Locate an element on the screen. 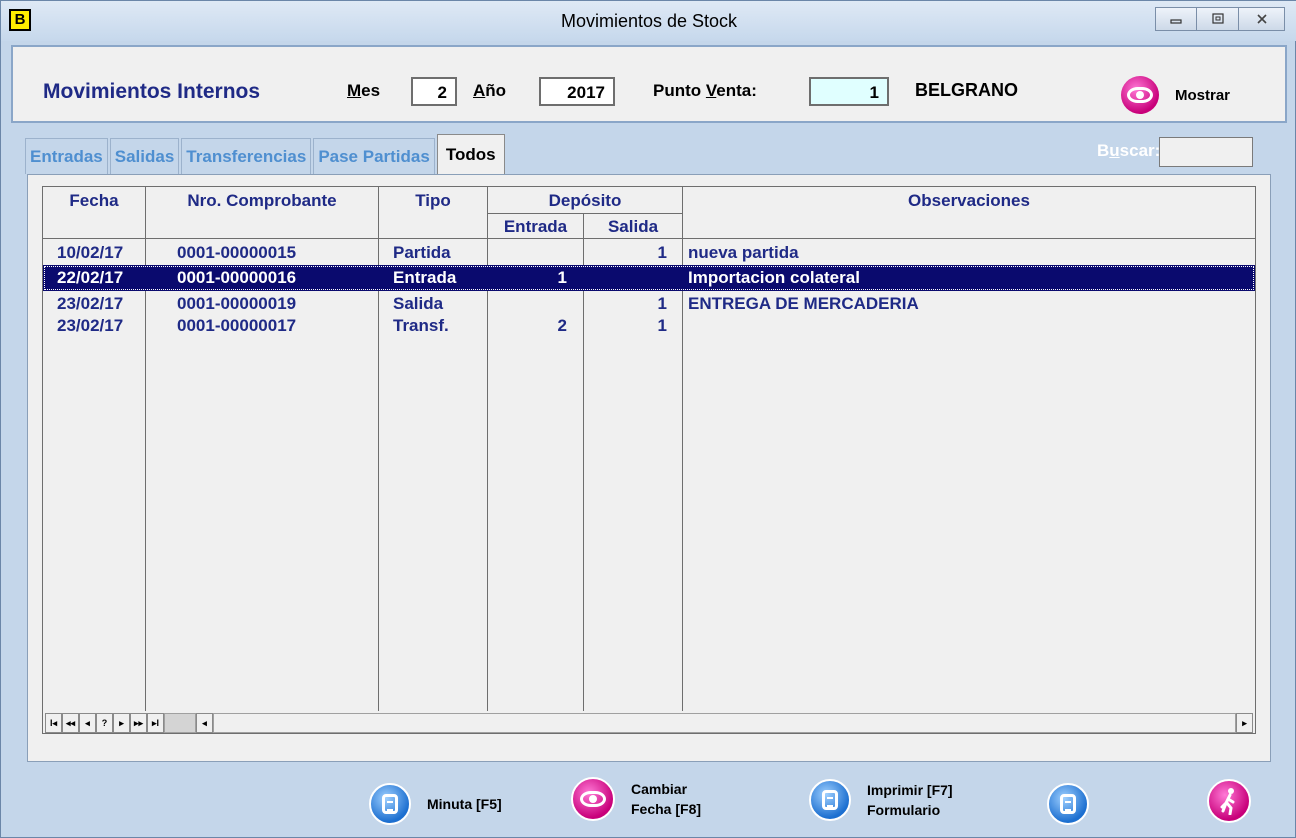 Image resolution: width=1296 pixels, height=838 pixels. month-field: 2 is located at coordinates (434, 91).